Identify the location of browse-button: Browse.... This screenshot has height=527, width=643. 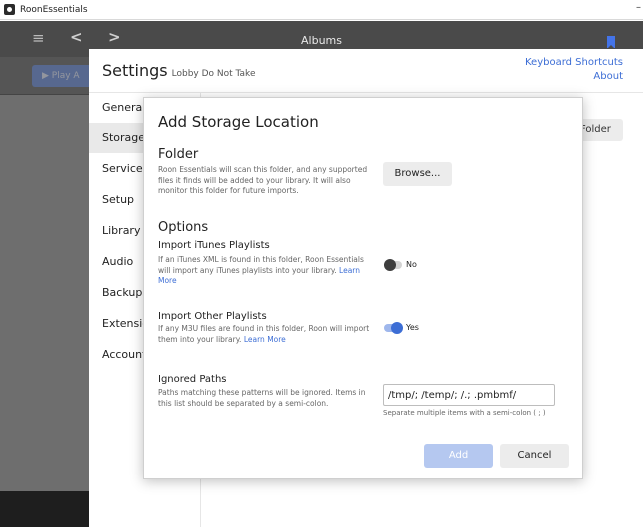
(417, 174).